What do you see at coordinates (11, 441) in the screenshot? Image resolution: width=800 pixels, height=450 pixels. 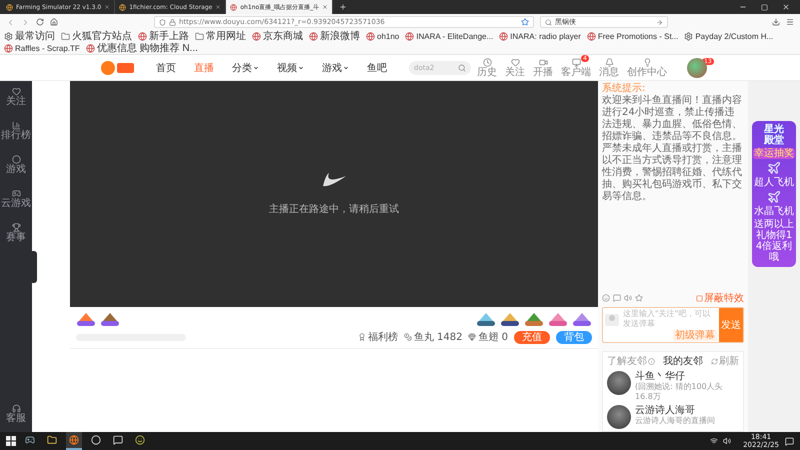 I see `start-icon` at bounding box center [11, 441].